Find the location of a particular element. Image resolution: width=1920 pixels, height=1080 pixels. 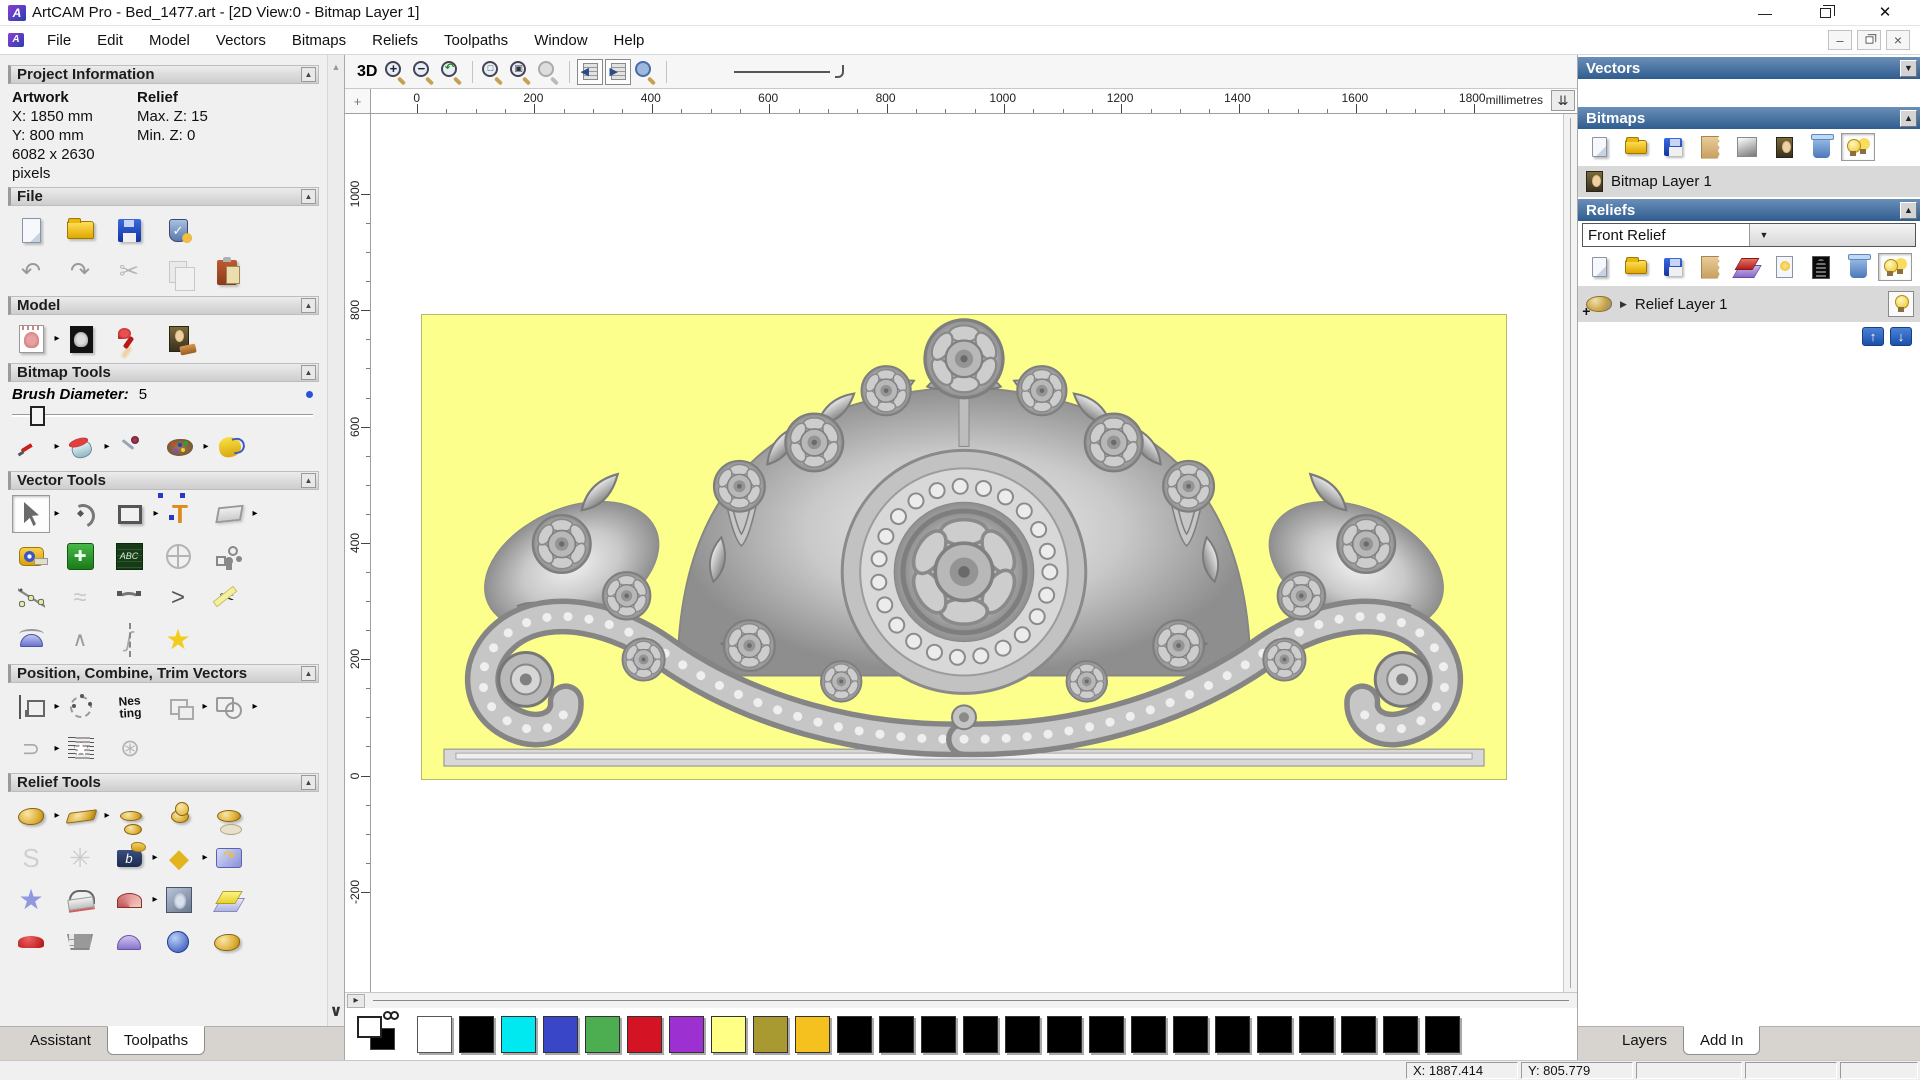

fillet-button: > is located at coordinates (178, 598).